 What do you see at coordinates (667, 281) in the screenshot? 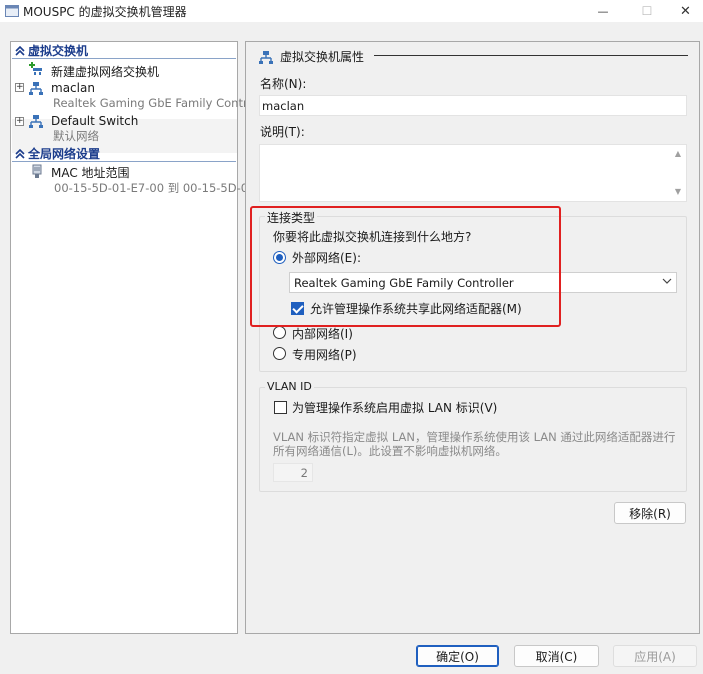
I see `chevron-down-icon` at bounding box center [667, 281].